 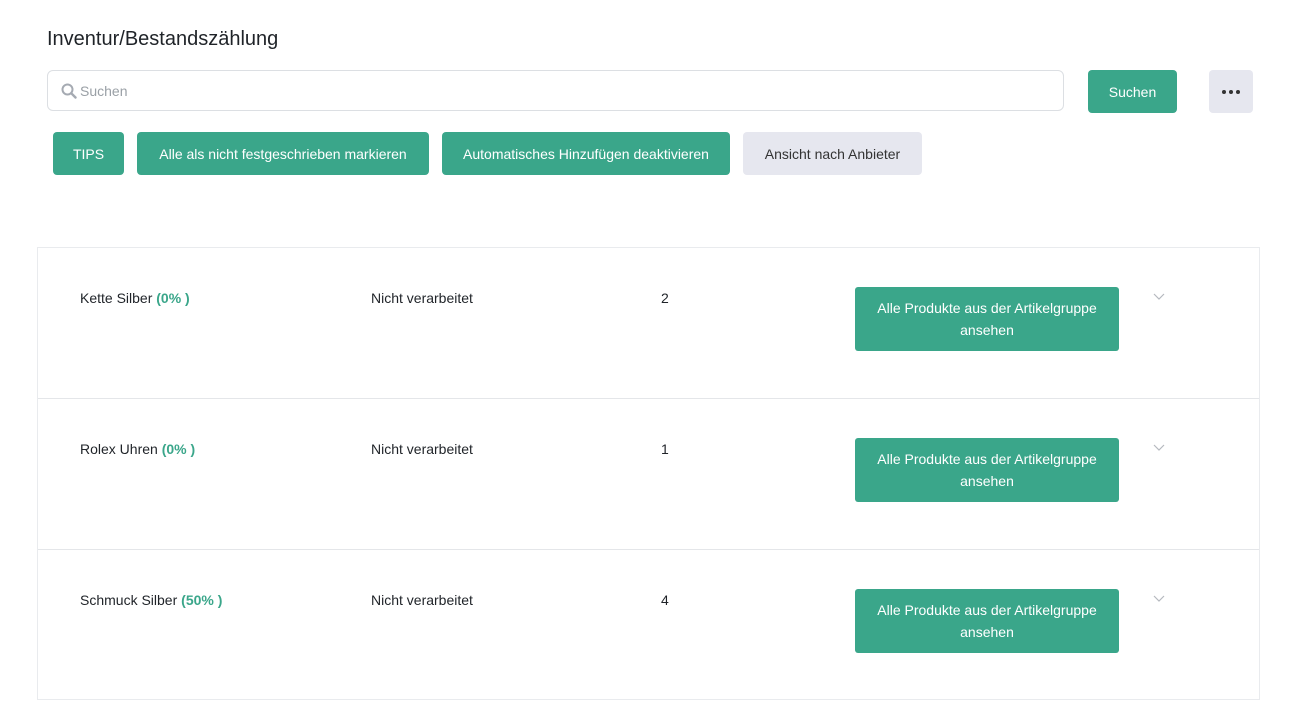 I want to click on group-count: 1, so click(x=665, y=449).